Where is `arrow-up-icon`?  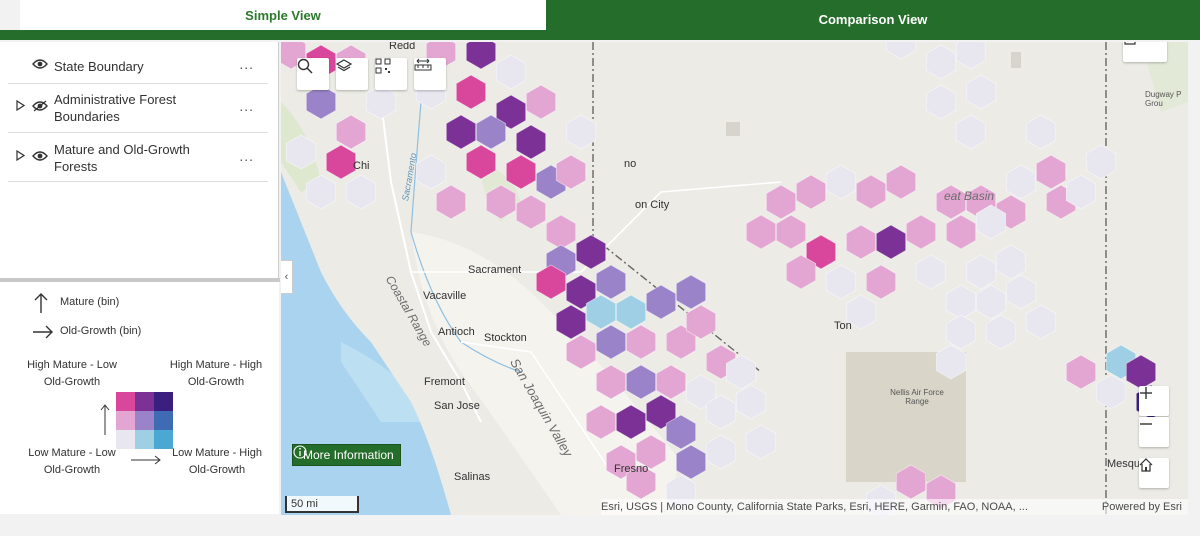
arrow-up-icon is located at coordinates (41, 305).